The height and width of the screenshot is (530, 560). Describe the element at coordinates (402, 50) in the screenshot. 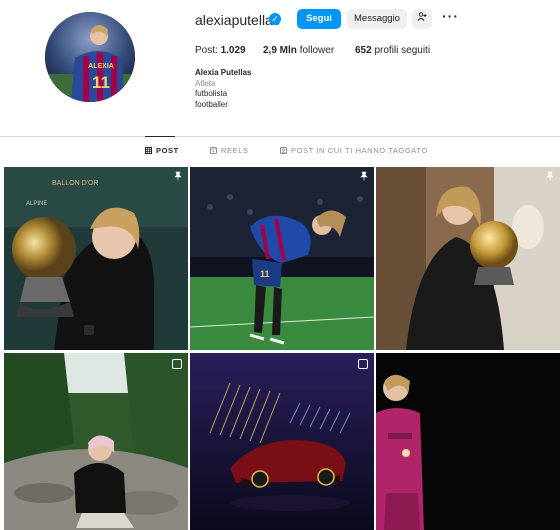

I see `stat-following-label: profili seguiti` at that location.